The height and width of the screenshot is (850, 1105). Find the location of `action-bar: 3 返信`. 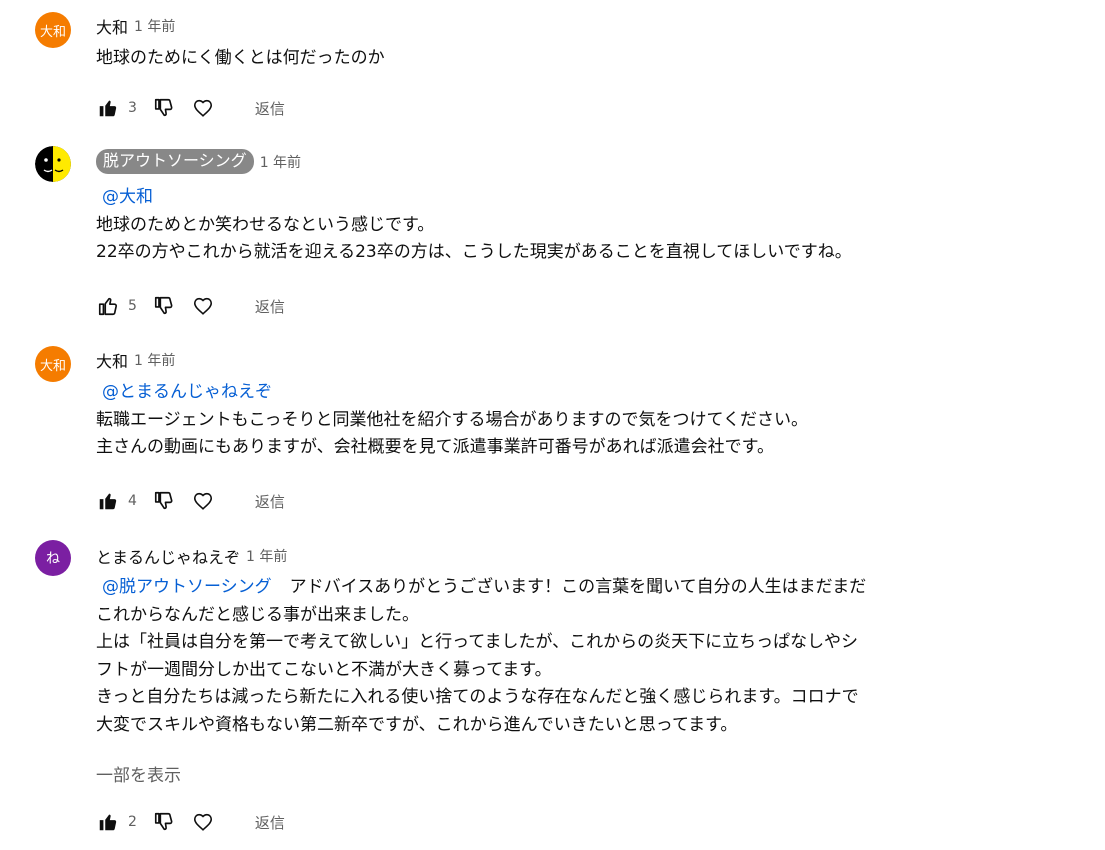

action-bar: 3 返信 is located at coordinates (190, 108).